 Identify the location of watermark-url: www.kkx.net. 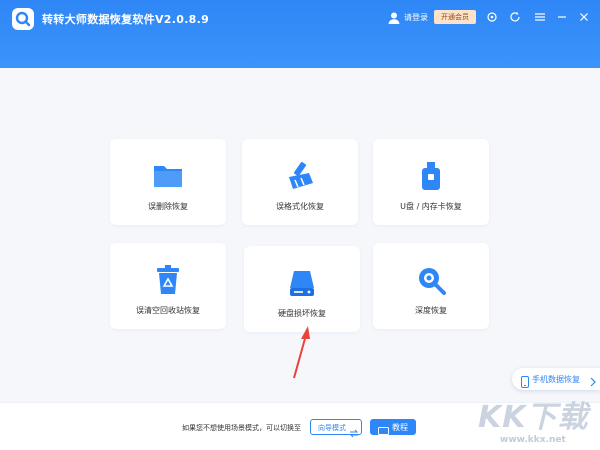
(533, 440).